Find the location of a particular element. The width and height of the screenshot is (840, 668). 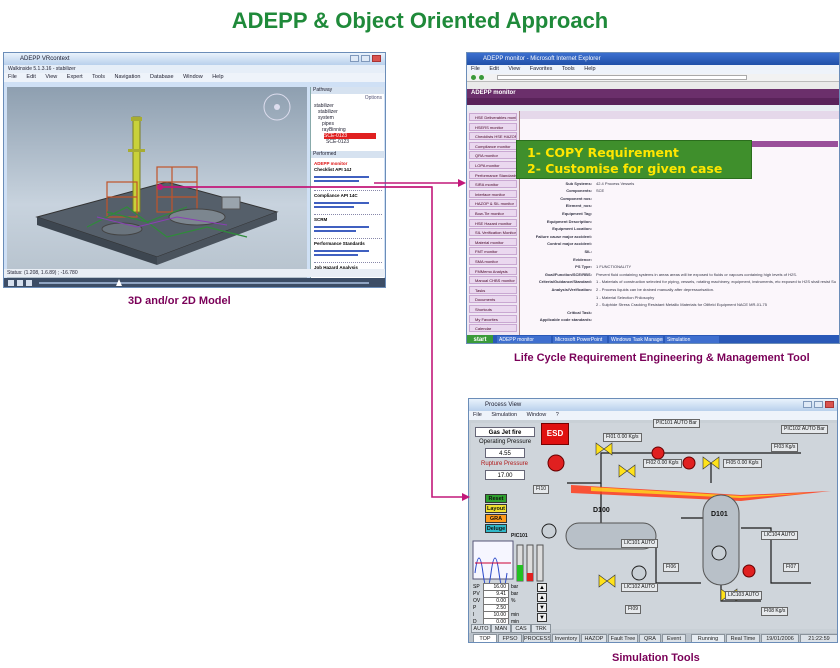

sidebar-item: Calendar is located at coordinates (493, 328).